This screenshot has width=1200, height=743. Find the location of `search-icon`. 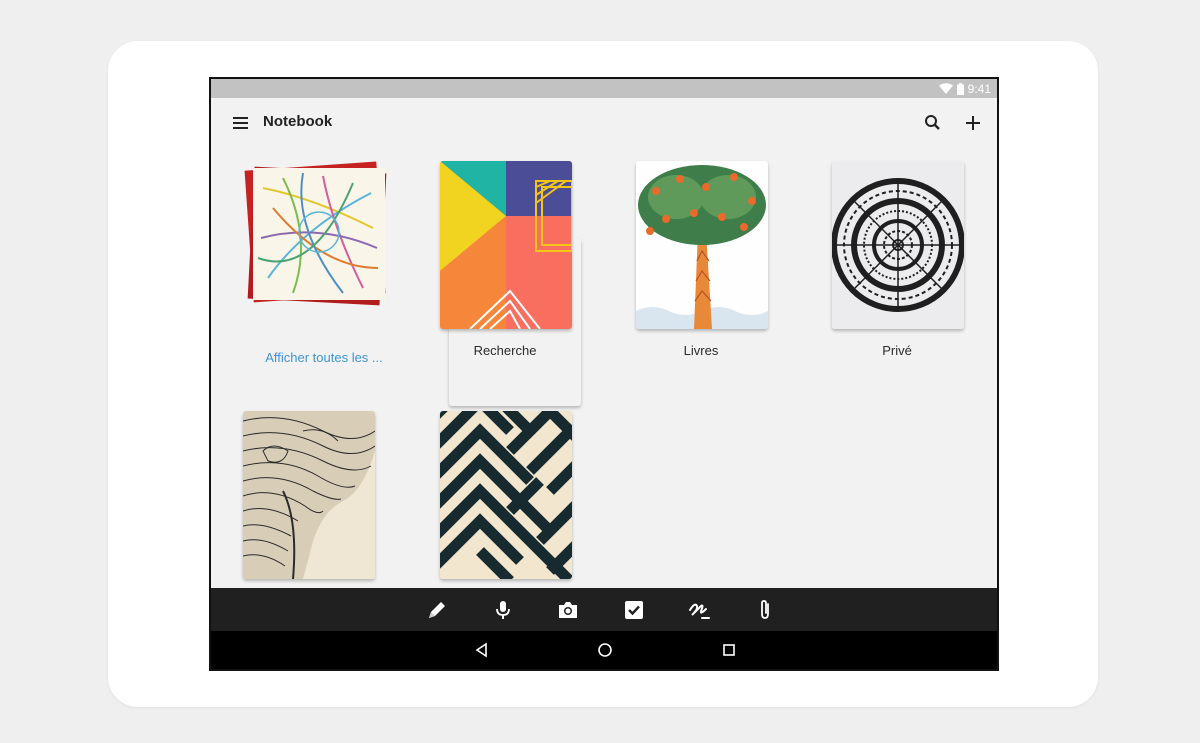

search-icon is located at coordinates (933, 123).